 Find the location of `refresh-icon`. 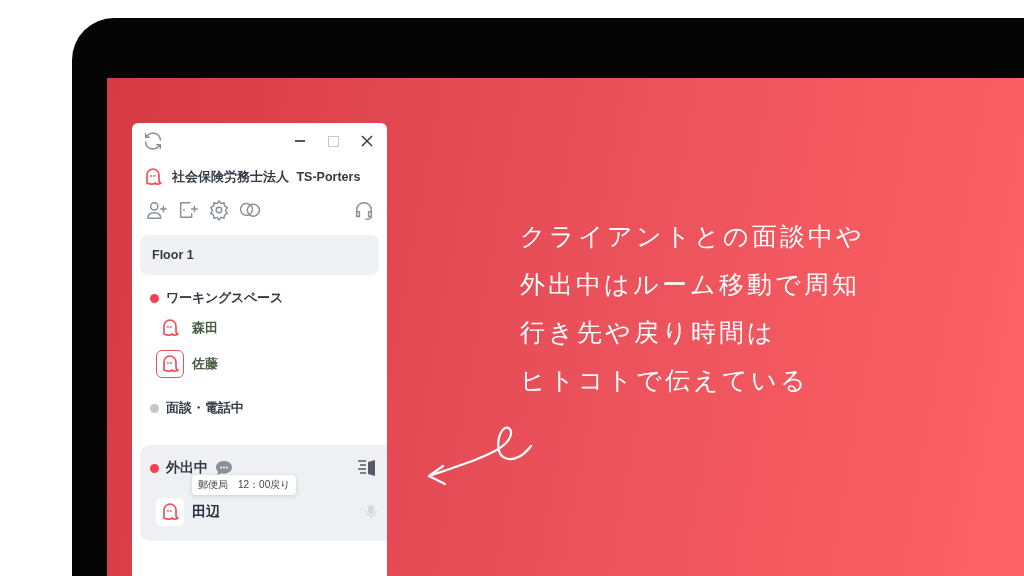

refresh-icon is located at coordinates (153, 141).